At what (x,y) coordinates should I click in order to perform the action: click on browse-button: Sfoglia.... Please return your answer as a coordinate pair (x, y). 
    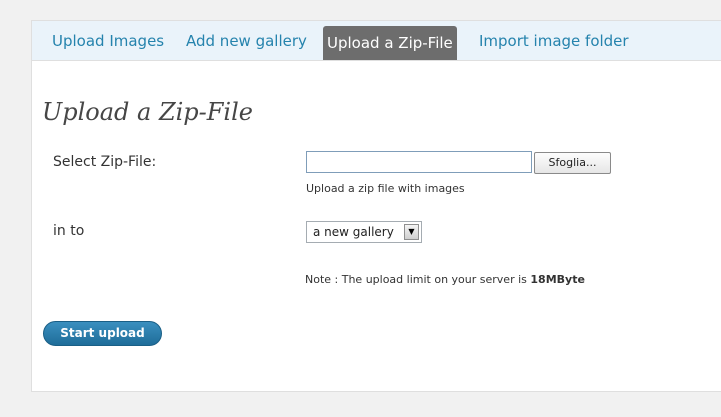
    Looking at the image, I should click on (572, 163).